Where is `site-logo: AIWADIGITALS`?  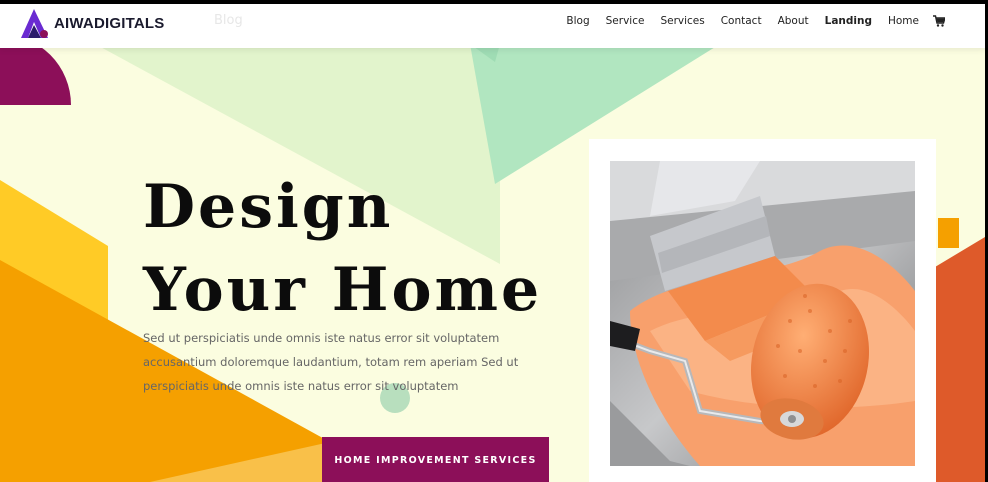
site-logo: AIWADIGITALS is located at coordinates (91, 23).